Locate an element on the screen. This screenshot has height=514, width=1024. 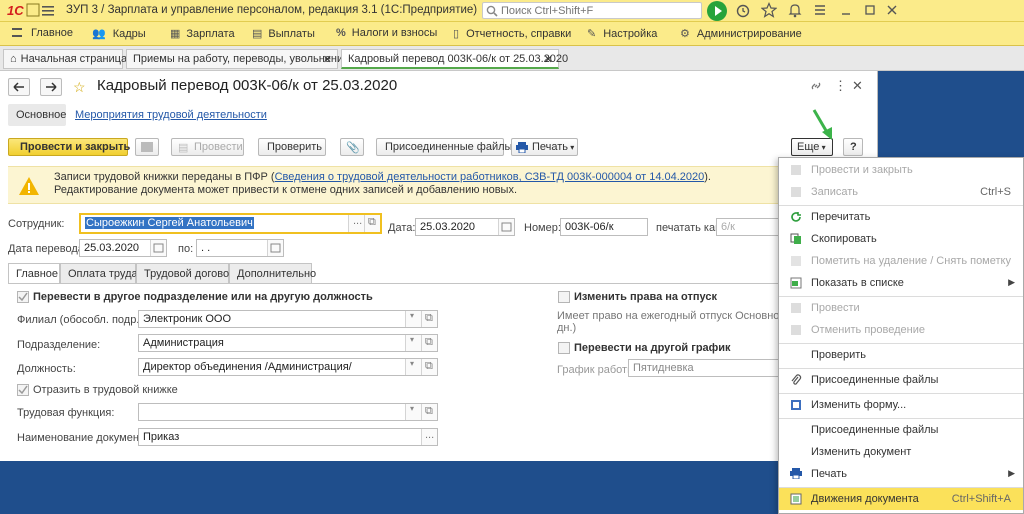
to-date-field: . . is located at coordinates (240, 248).